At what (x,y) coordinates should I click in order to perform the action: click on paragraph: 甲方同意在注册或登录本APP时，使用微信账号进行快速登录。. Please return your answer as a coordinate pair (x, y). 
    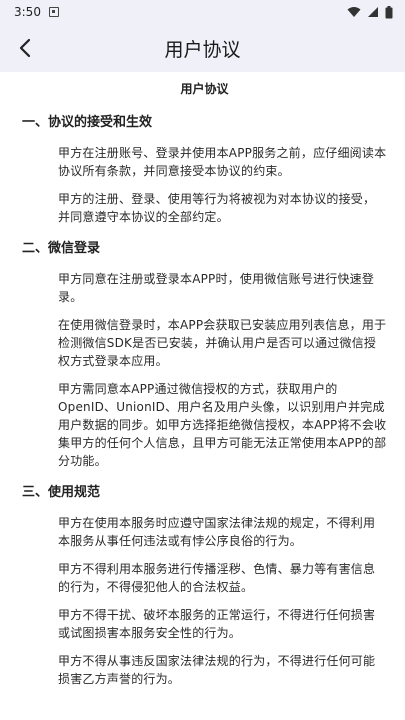
    Looking at the image, I should click on (216, 288).